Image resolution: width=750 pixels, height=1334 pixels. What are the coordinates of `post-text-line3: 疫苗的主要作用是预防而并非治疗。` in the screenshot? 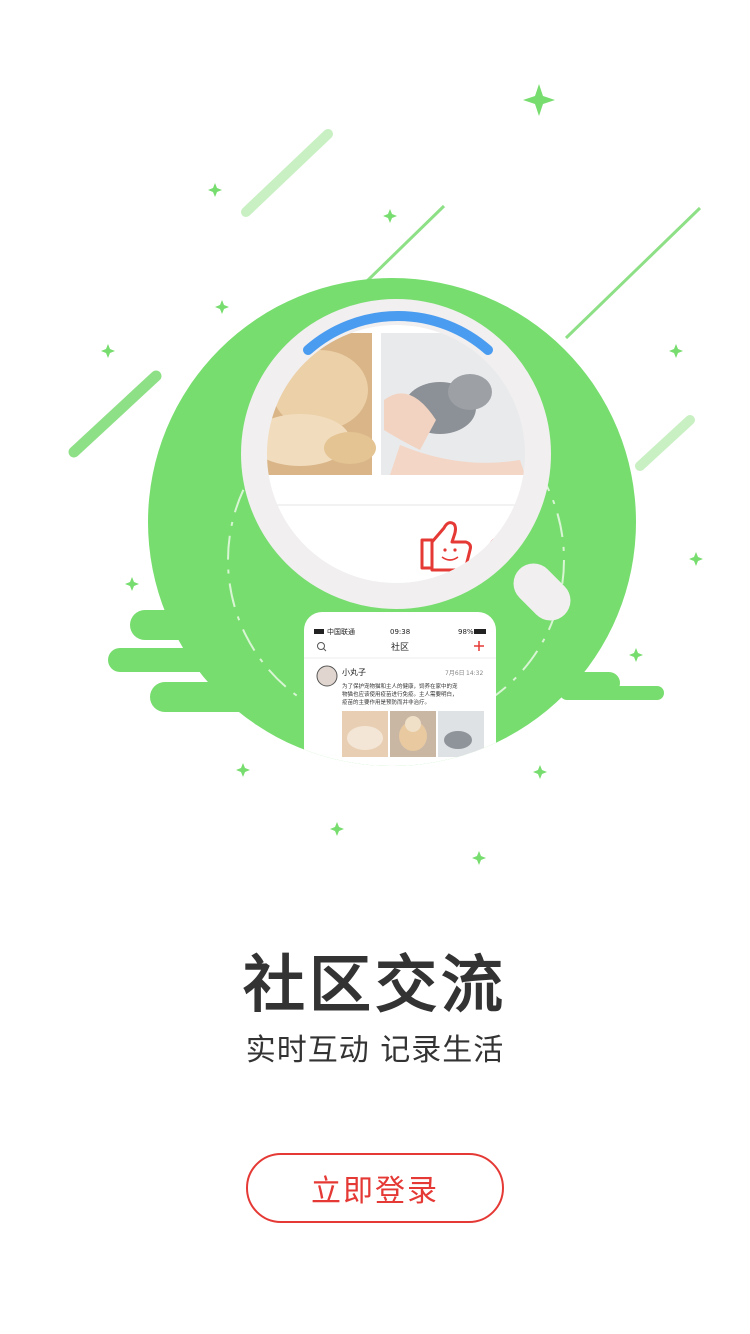 It's located at (386, 702).